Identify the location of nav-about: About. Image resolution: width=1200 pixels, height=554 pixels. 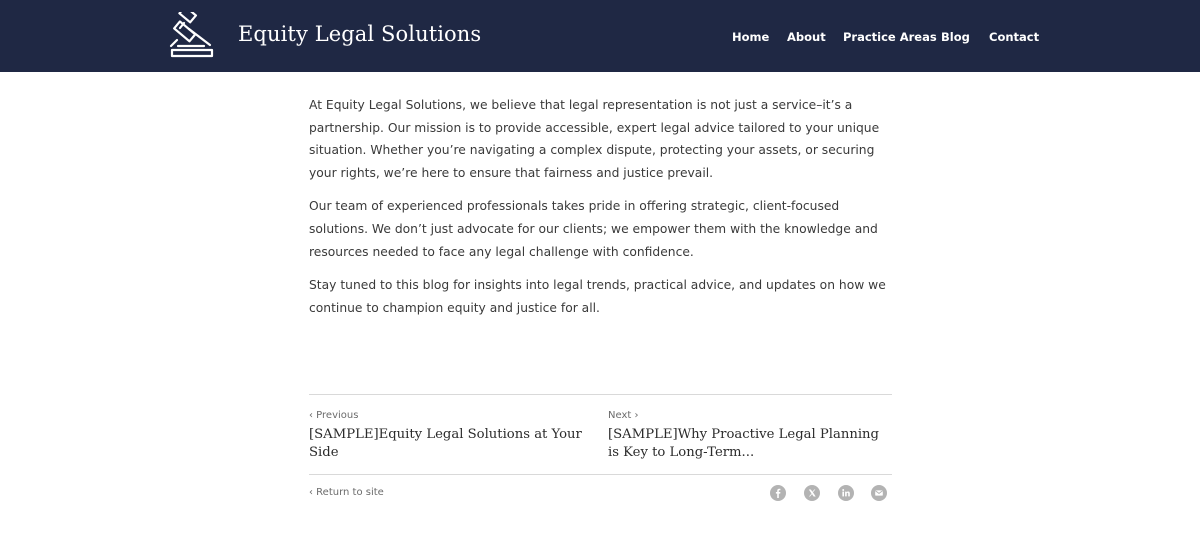
(806, 37).